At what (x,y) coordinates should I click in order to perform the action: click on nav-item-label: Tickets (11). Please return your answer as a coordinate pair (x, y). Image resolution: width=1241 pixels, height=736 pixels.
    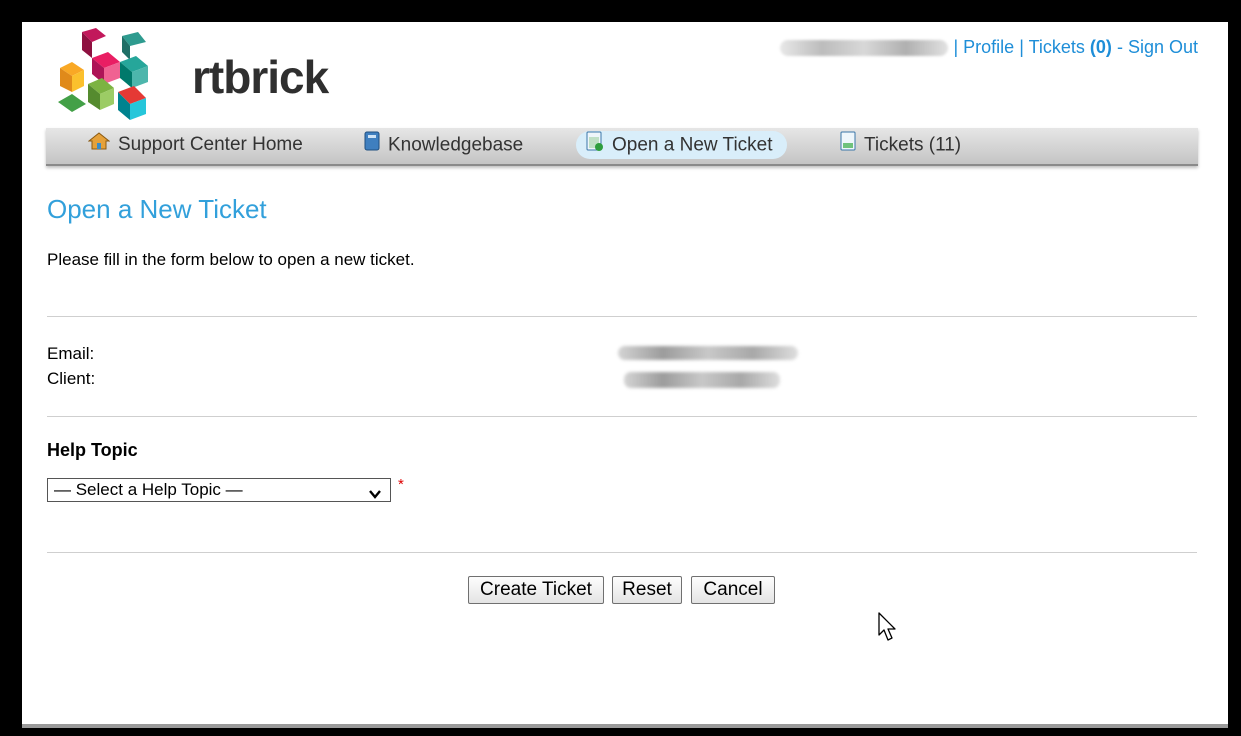
    Looking at the image, I should click on (913, 145).